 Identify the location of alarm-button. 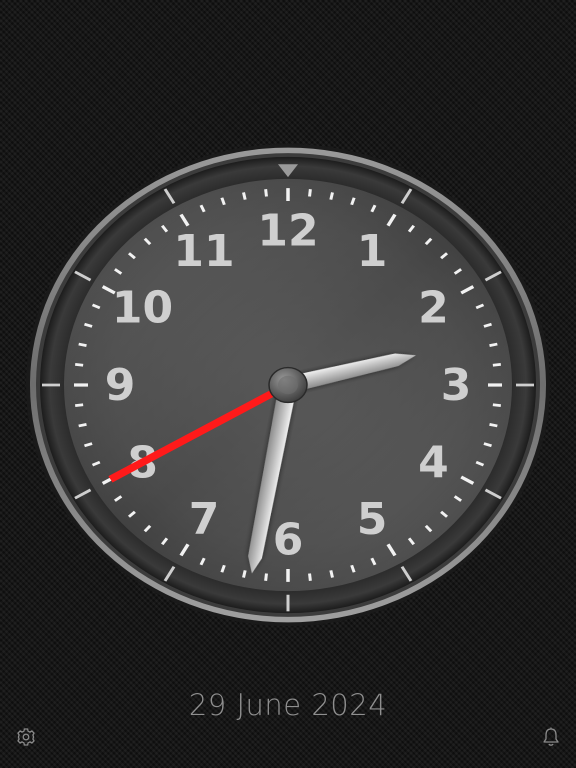
(551, 737).